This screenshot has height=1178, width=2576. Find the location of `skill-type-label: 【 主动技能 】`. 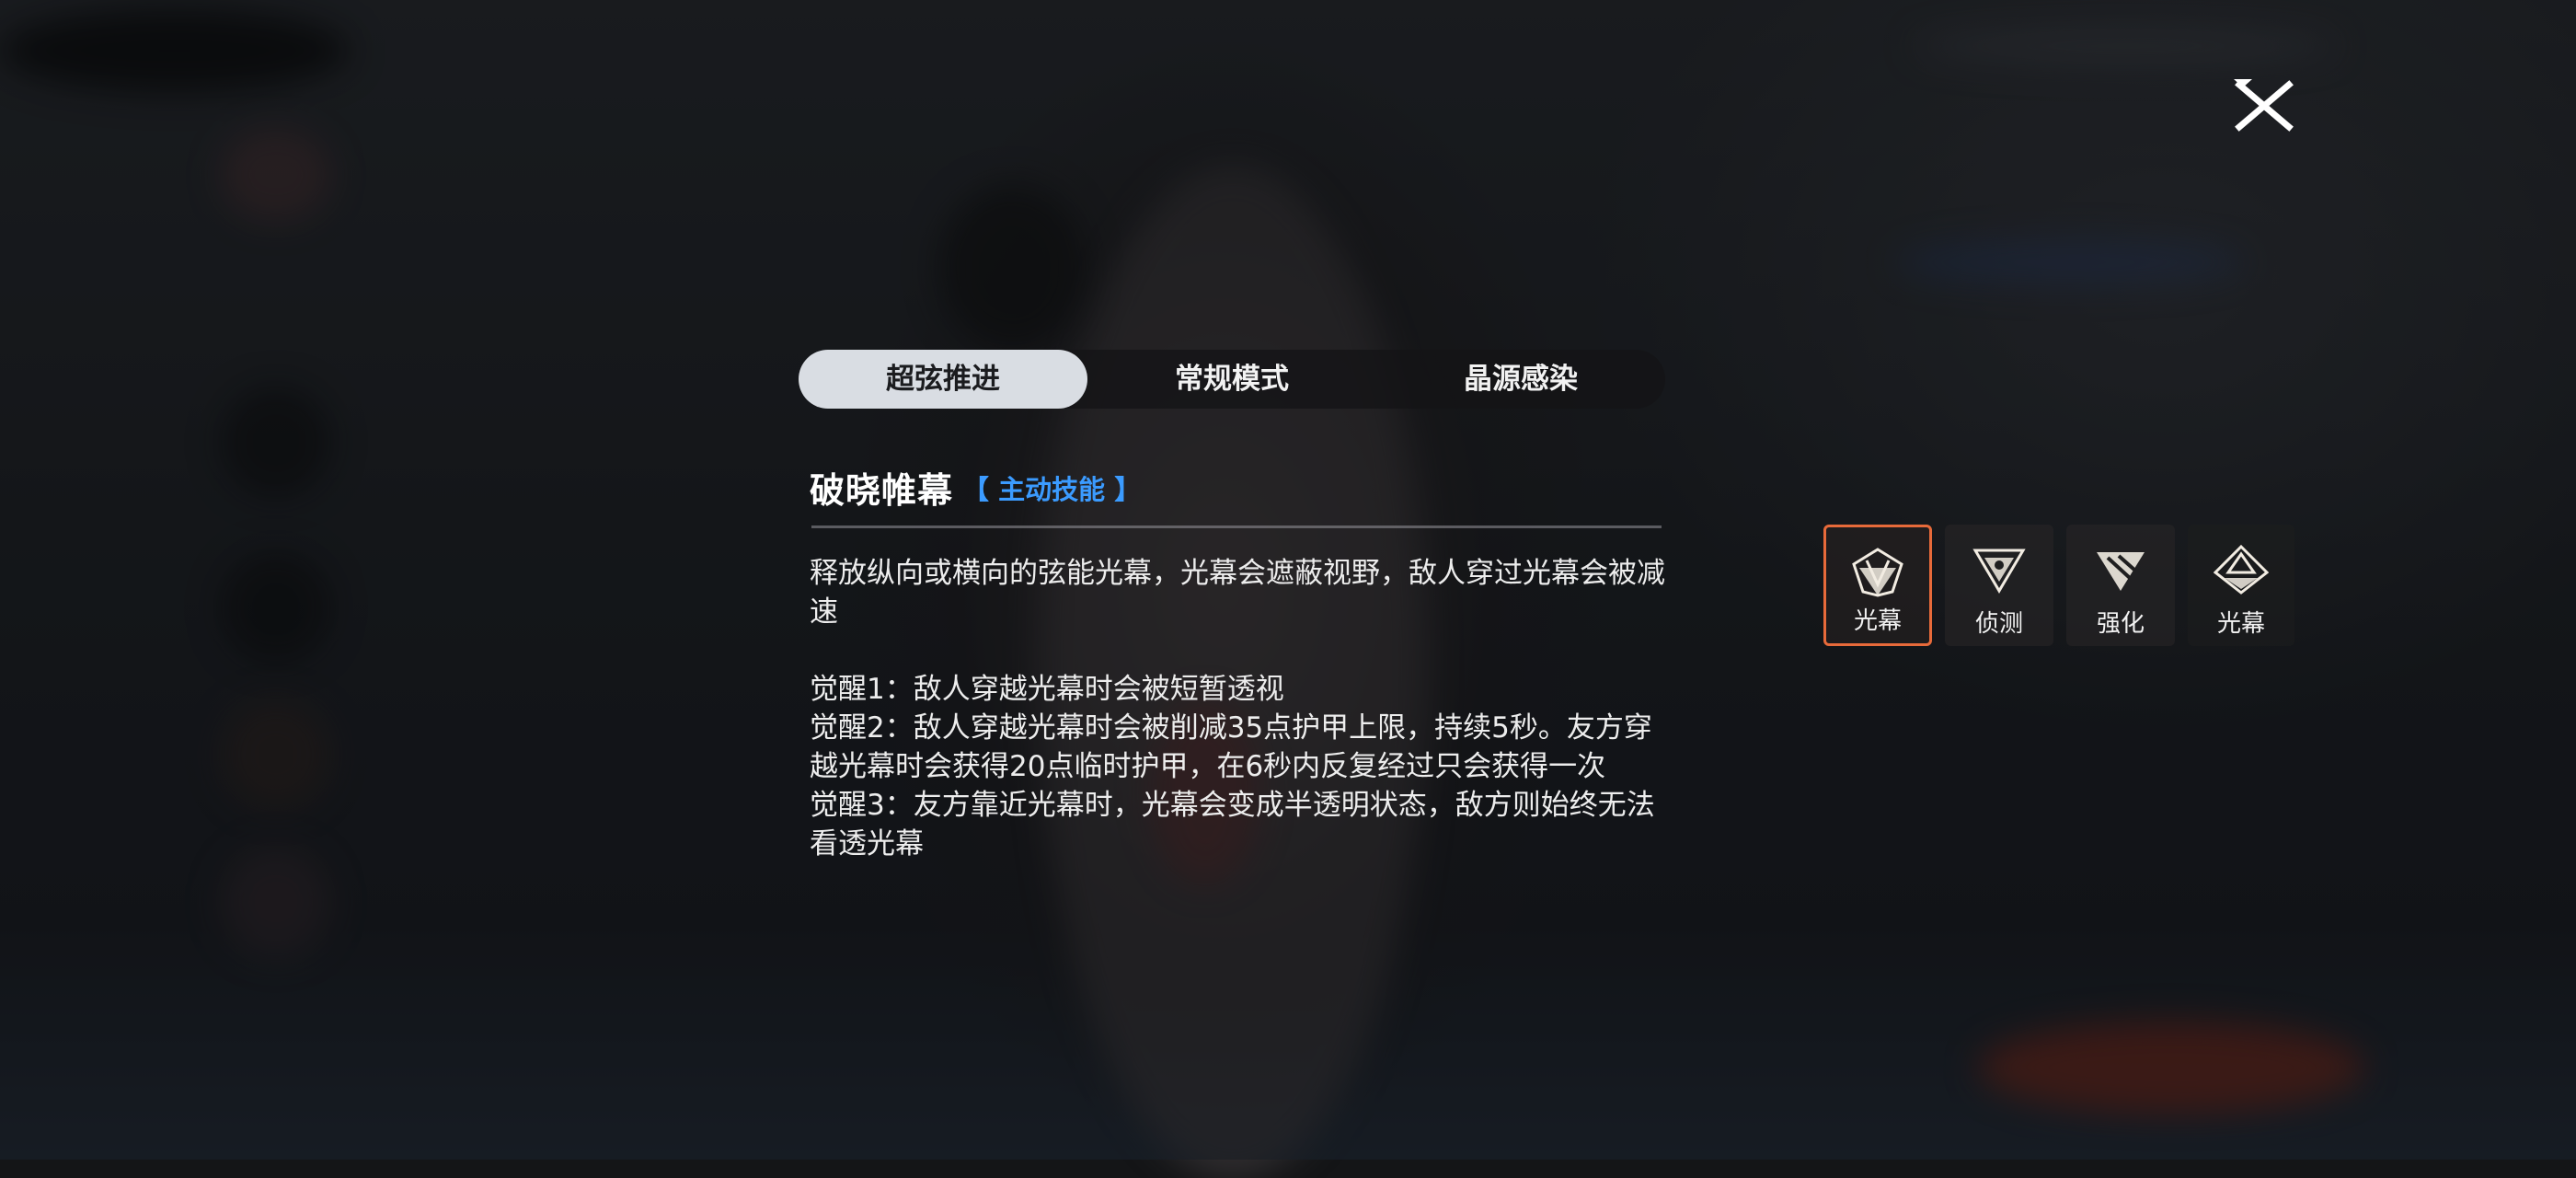

skill-type-label: 【 主动技能 】 is located at coordinates (1051, 487).